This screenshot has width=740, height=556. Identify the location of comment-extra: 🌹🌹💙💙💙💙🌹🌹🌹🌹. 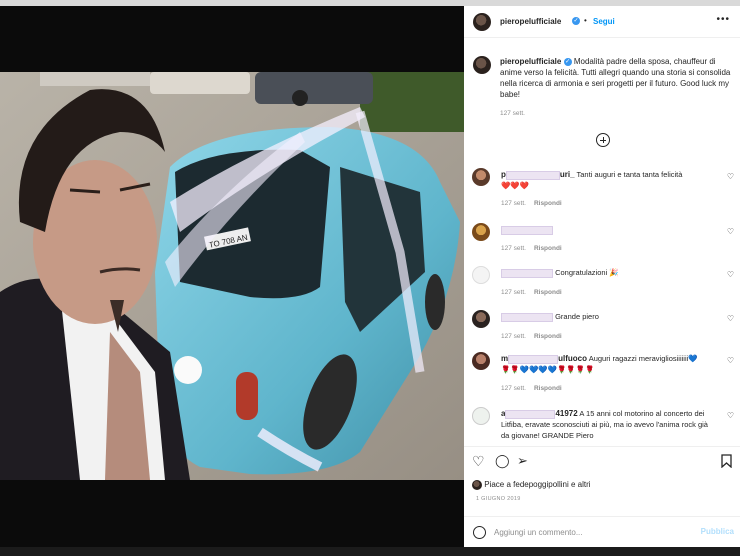
(548, 369).